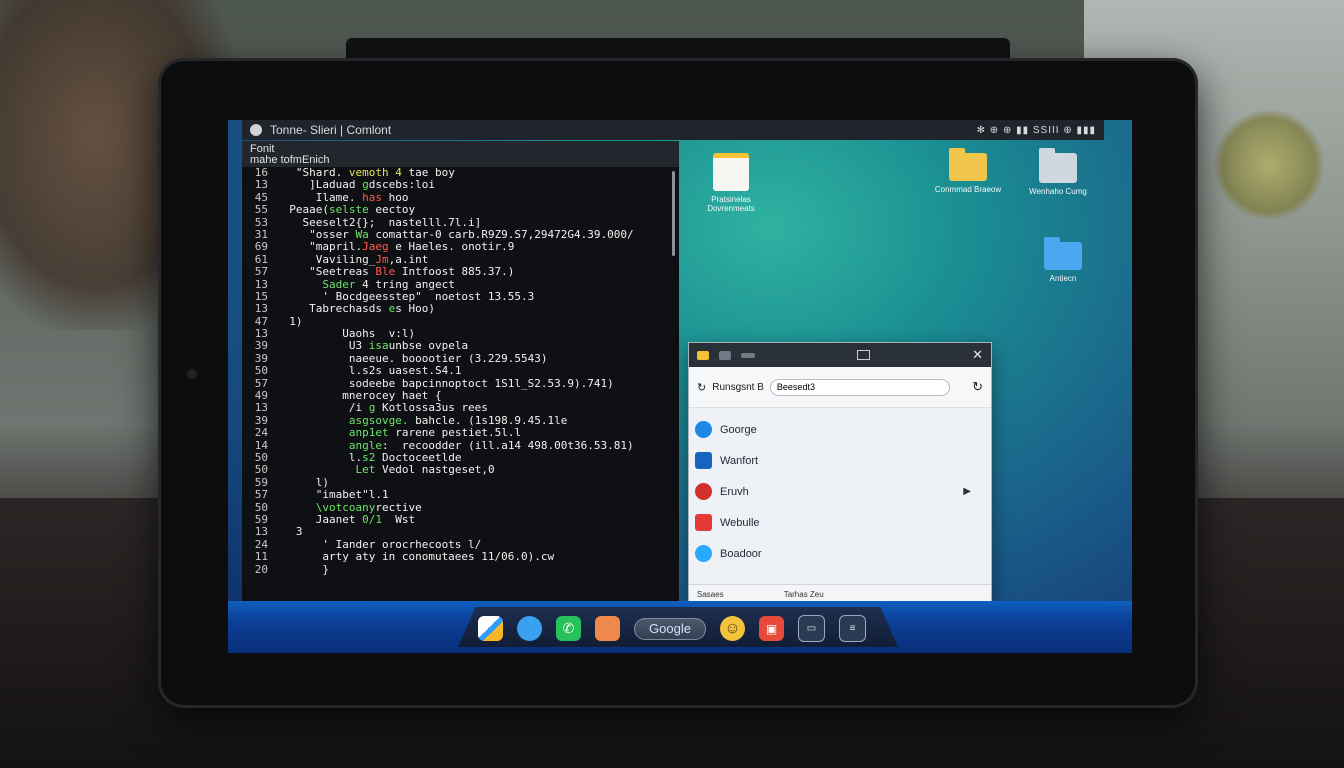  What do you see at coordinates (701, 387) in the screenshot?
I see `refresh-icon: ↻` at bounding box center [701, 387].